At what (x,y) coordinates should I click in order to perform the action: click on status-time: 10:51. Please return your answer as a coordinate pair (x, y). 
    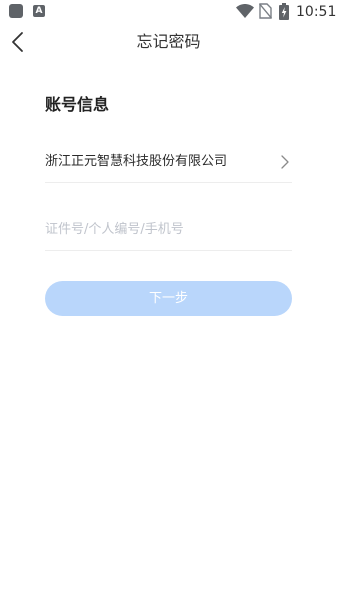
    Looking at the image, I should click on (316, 12).